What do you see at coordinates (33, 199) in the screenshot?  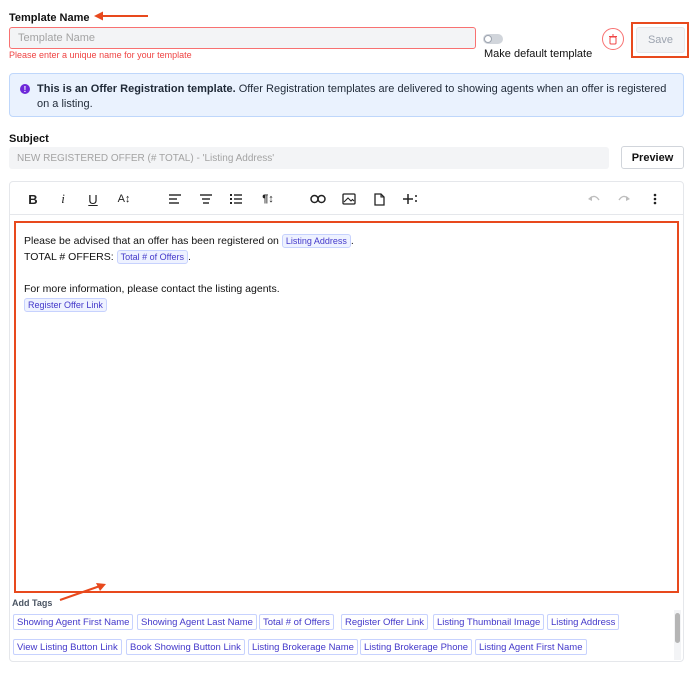 I see `bold-button: B` at bounding box center [33, 199].